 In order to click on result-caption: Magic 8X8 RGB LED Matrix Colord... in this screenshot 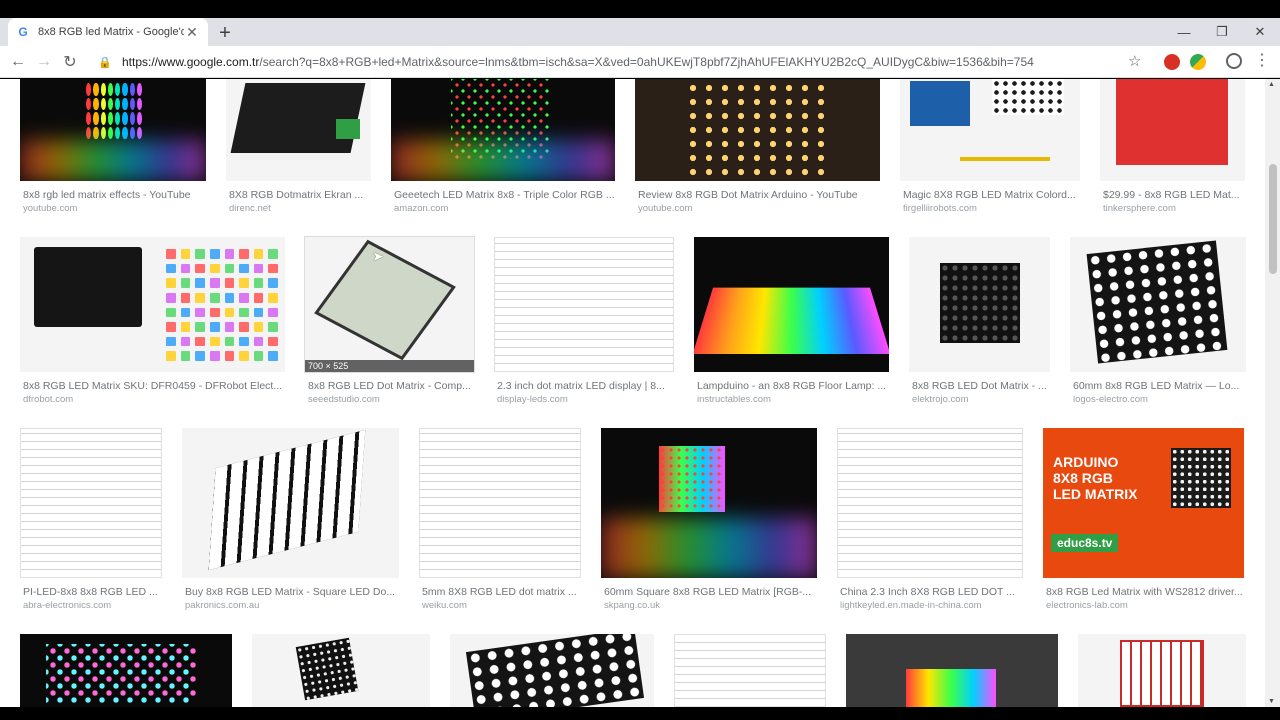, I will do `click(993, 195)`.